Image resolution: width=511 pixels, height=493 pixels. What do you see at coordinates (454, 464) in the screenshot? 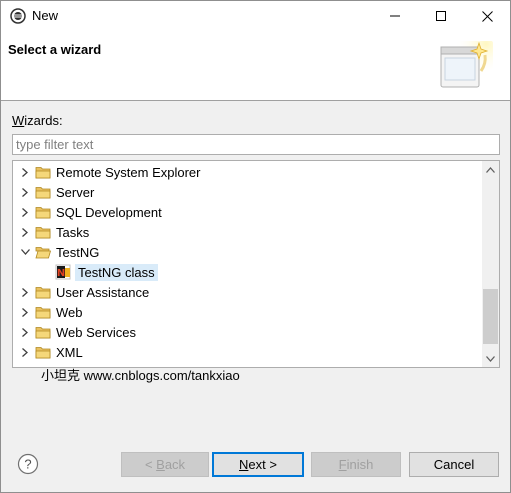
I see `cancel-button: Cancel` at bounding box center [454, 464].